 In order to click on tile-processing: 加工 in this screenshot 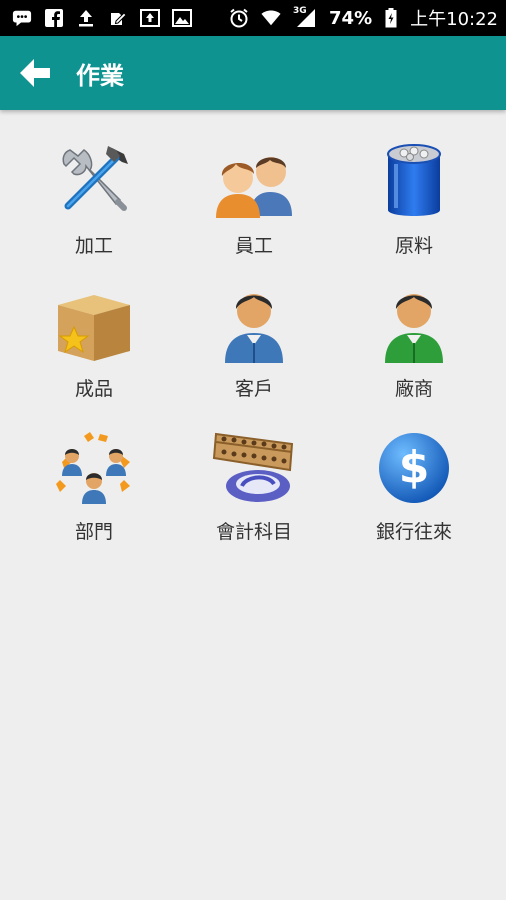, I will do `click(94, 211)`.